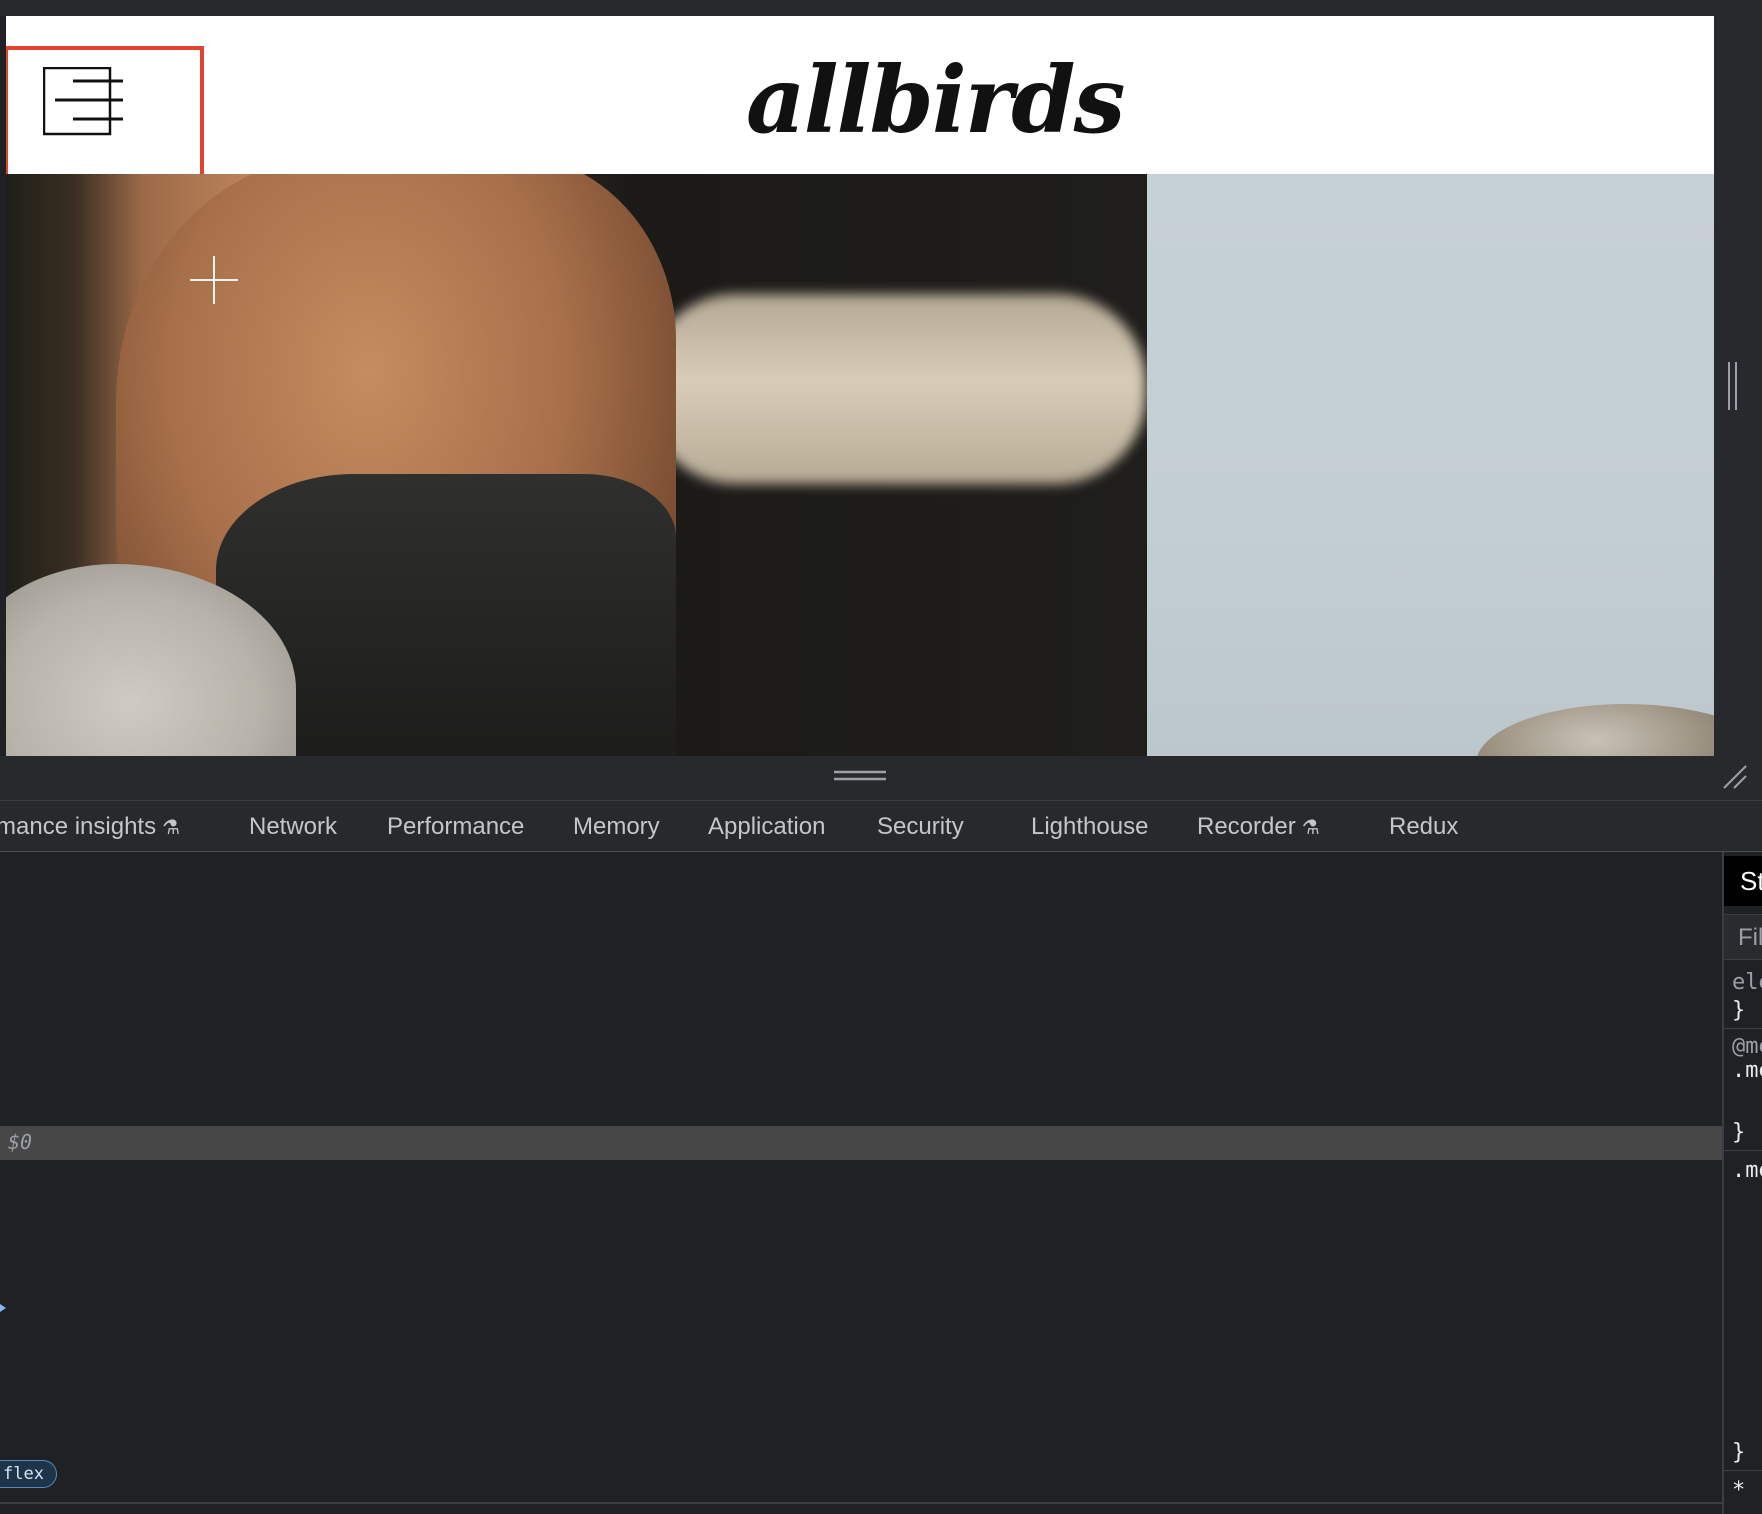  I want to click on panel-divider, so click(861, 1503).